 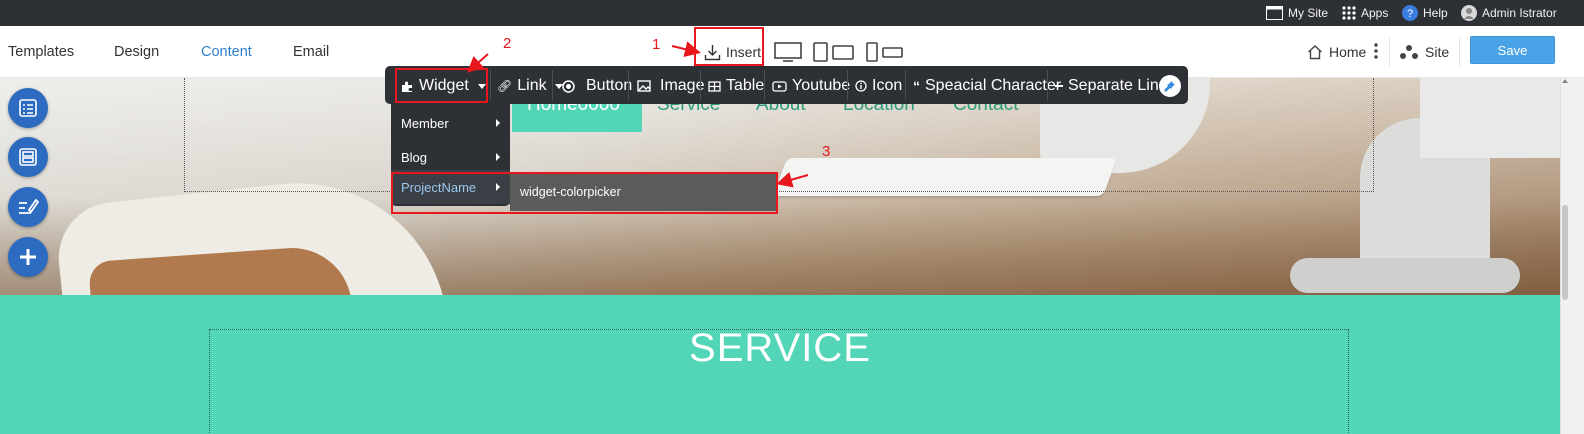 I want to click on service-heading: SERVICE, so click(x=780, y=348).